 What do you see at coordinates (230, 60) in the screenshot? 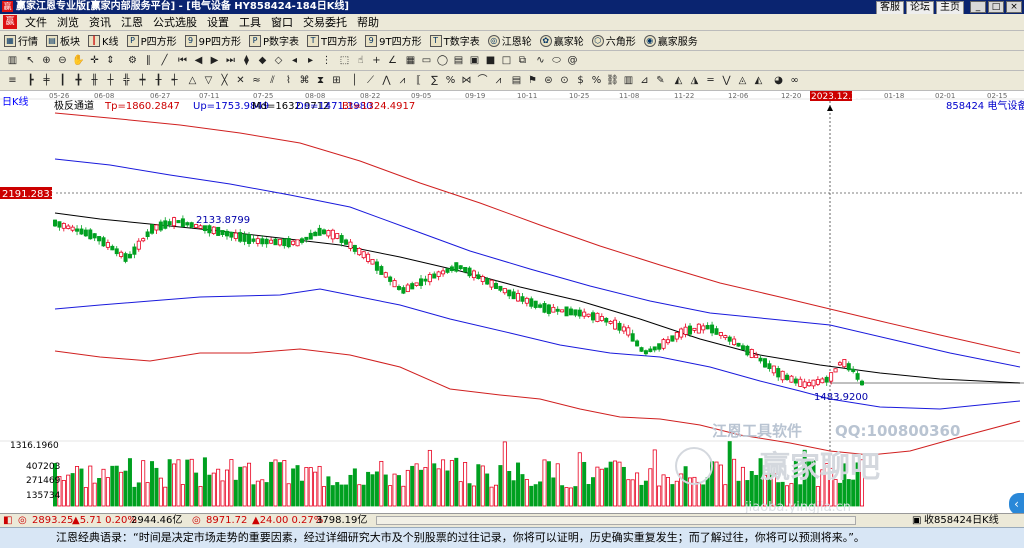
I see `last-bar-icon: ⏭` at bounding box center [230, 60].